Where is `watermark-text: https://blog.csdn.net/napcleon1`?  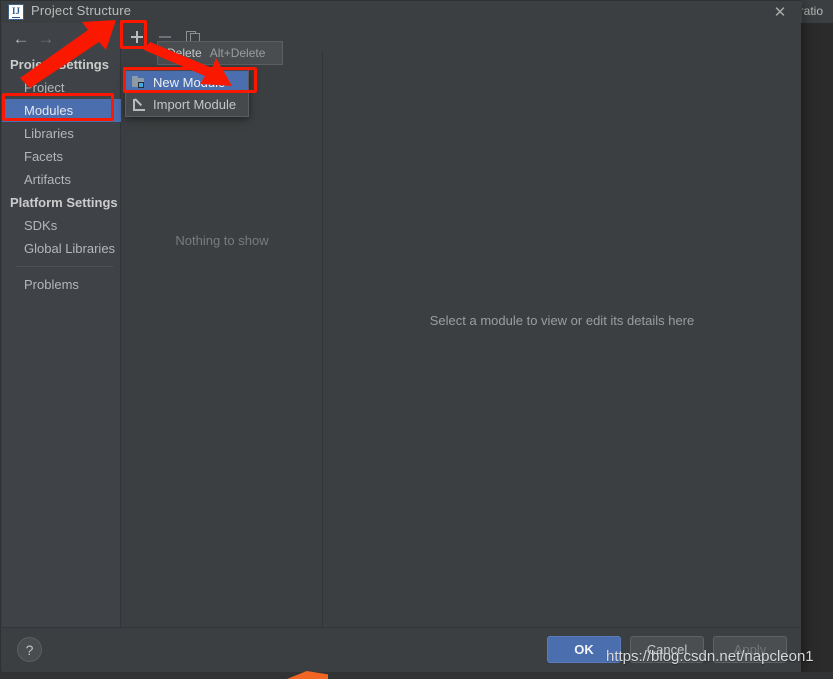
watermark-text: https://blog.csdn.net/napcleon1 is located at coordinates (710, 656).